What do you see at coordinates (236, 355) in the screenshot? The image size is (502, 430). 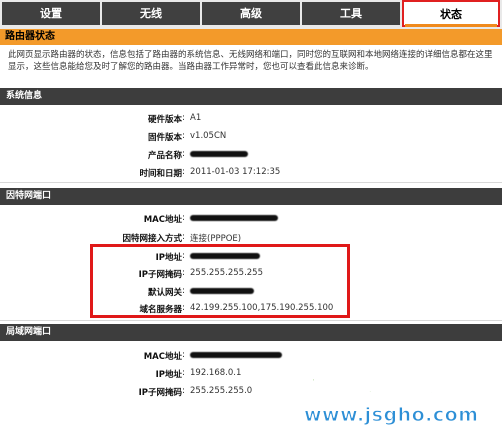 I see `lan-mac-value-redacted` at bounding box center [236, 355].